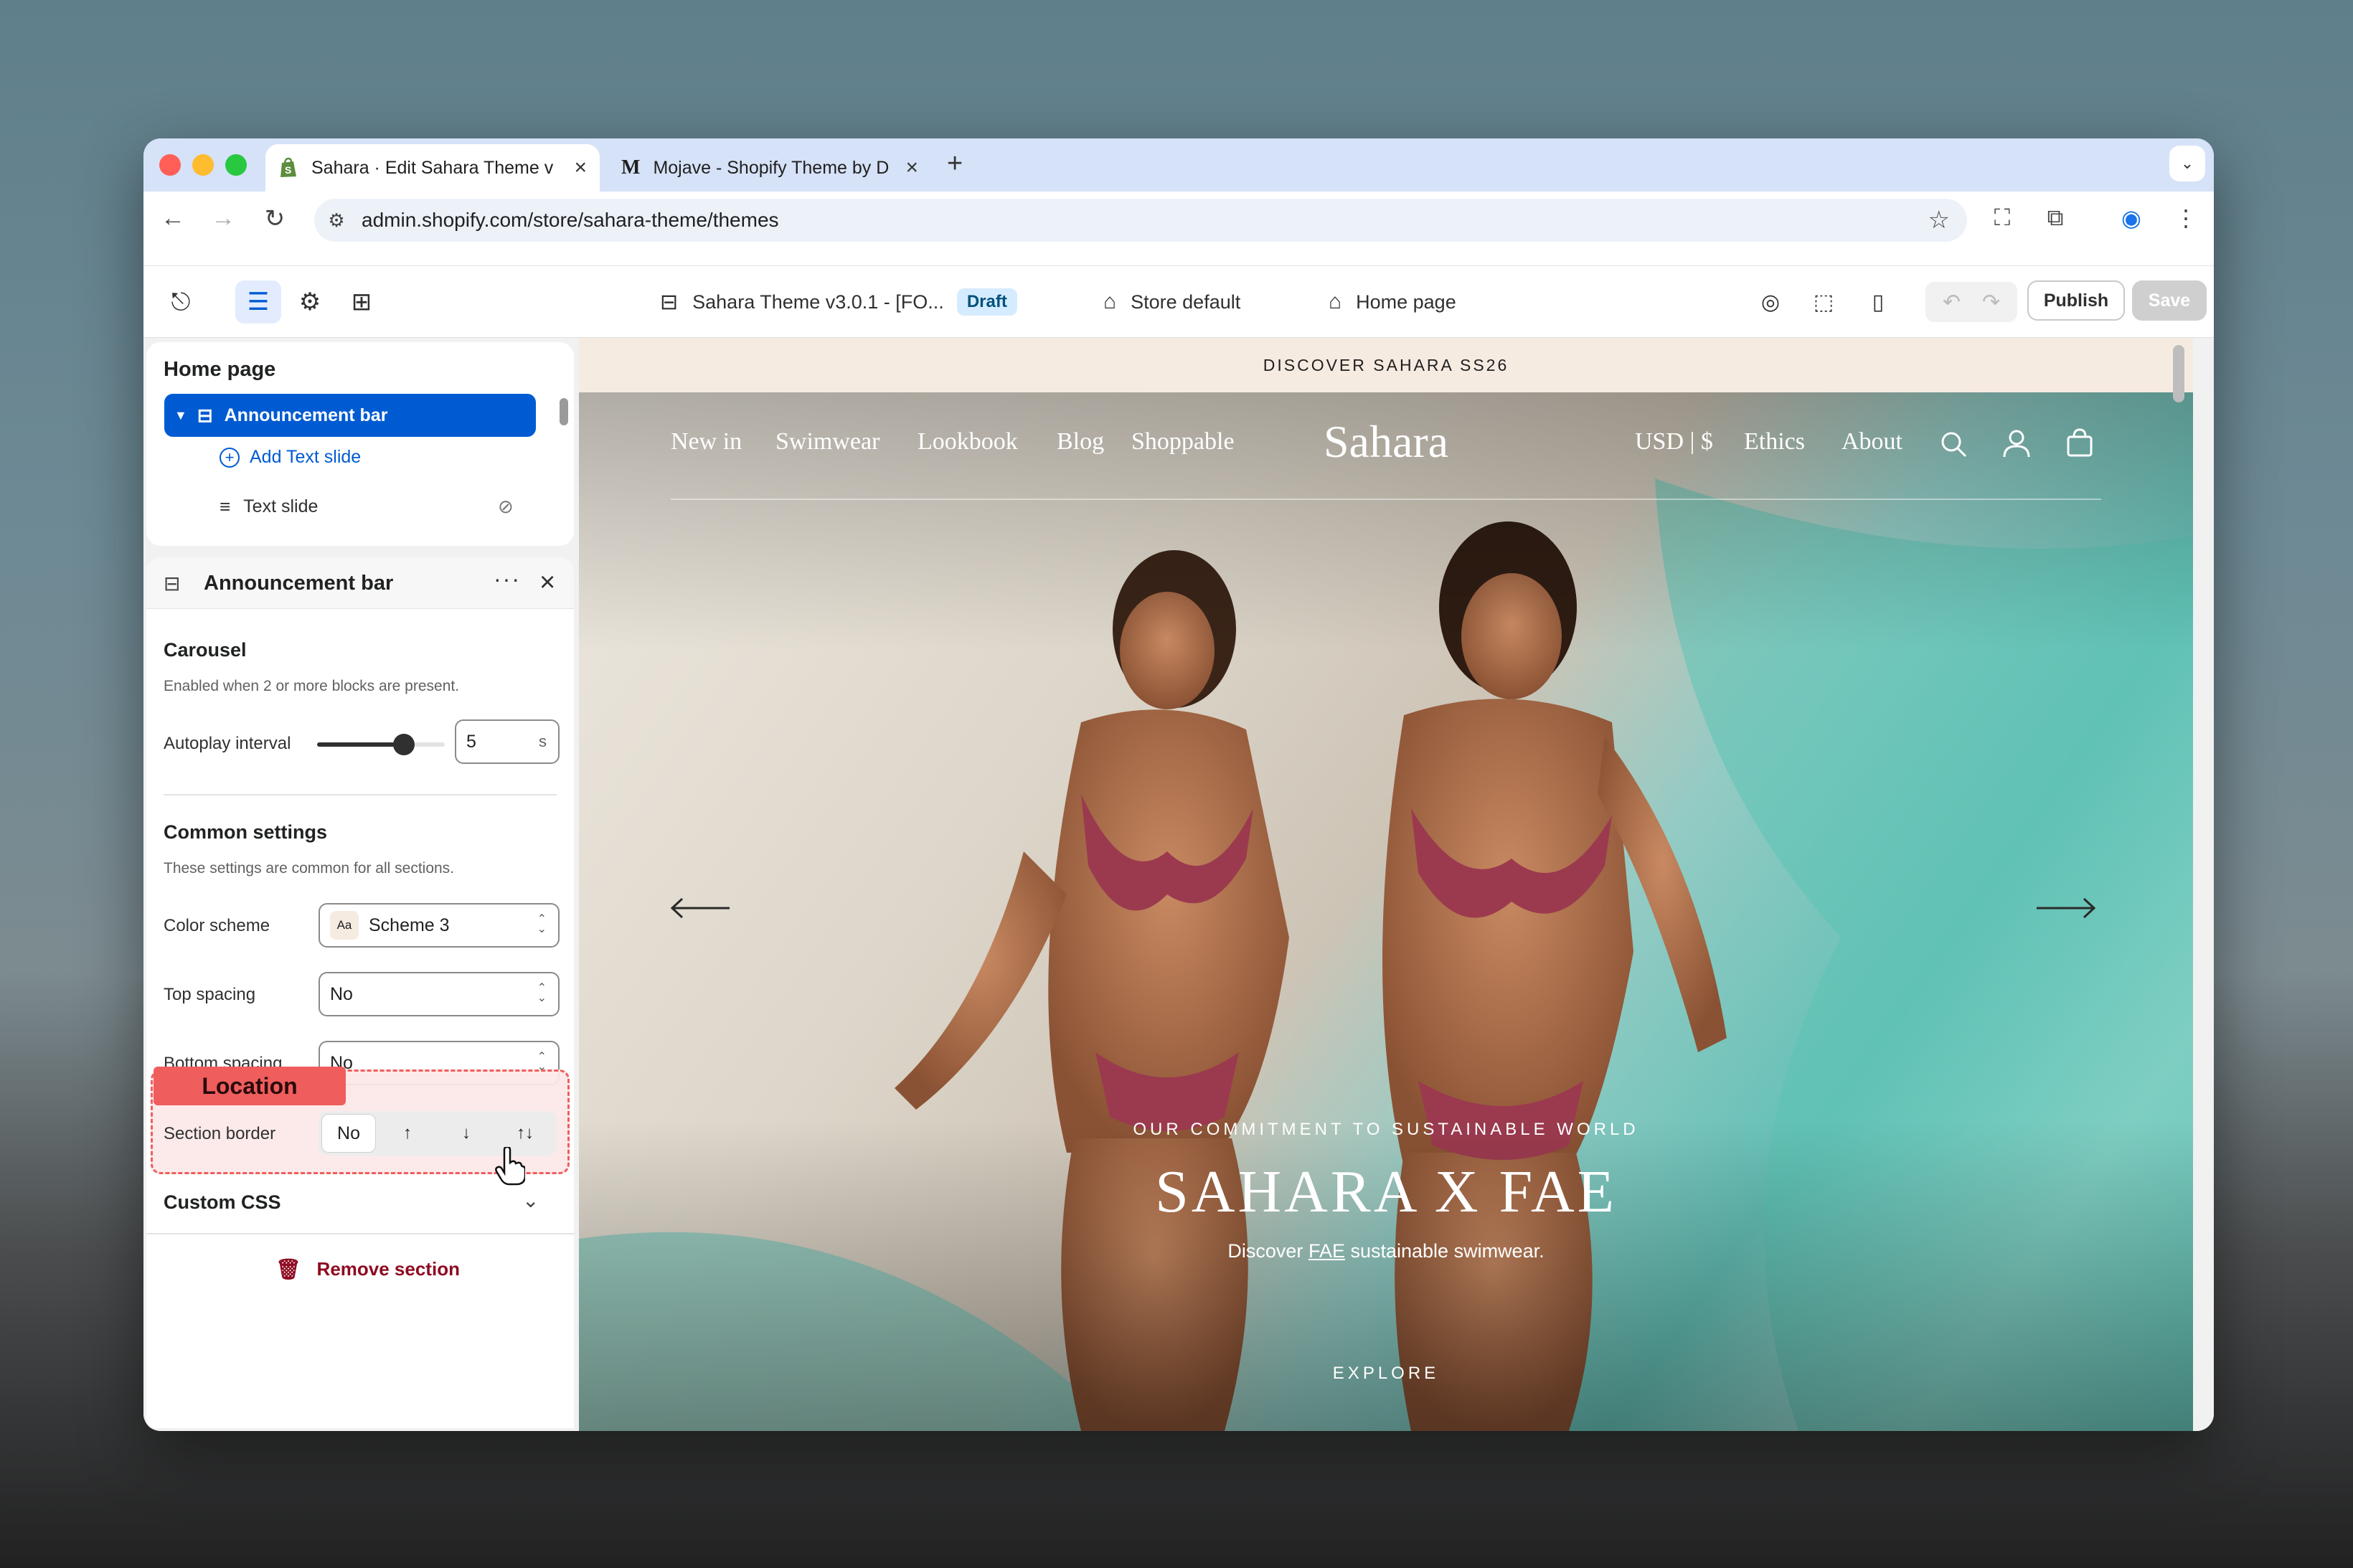 The height and width of the screenshot is (1568, 2353). What do you see at coordinates (306, 415) in the screenshot?
I see `section-label: Announcement bar` at bounding box center [306, 415].